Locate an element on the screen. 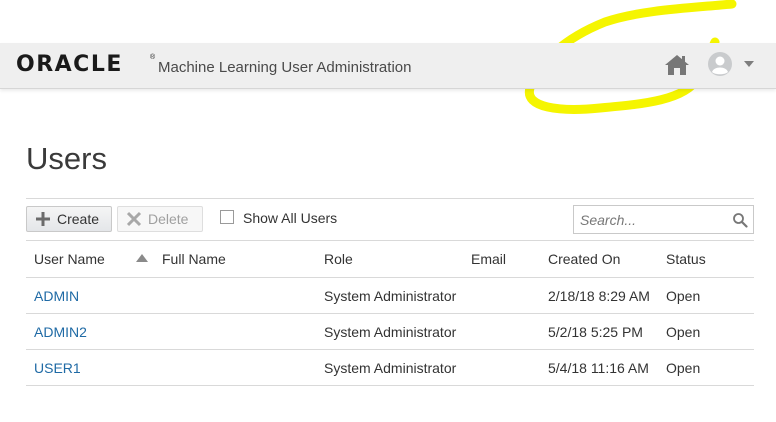  x-icon is located at coordinates (134, 219).